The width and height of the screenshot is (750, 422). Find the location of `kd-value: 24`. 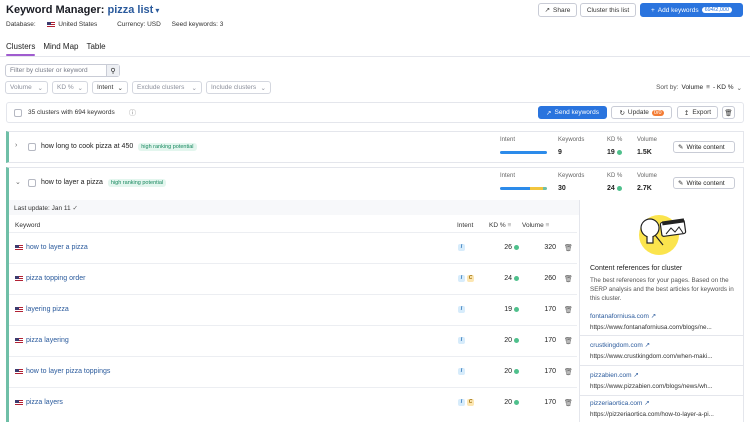

kd-value: 24 is located at coordinates (614, 188).